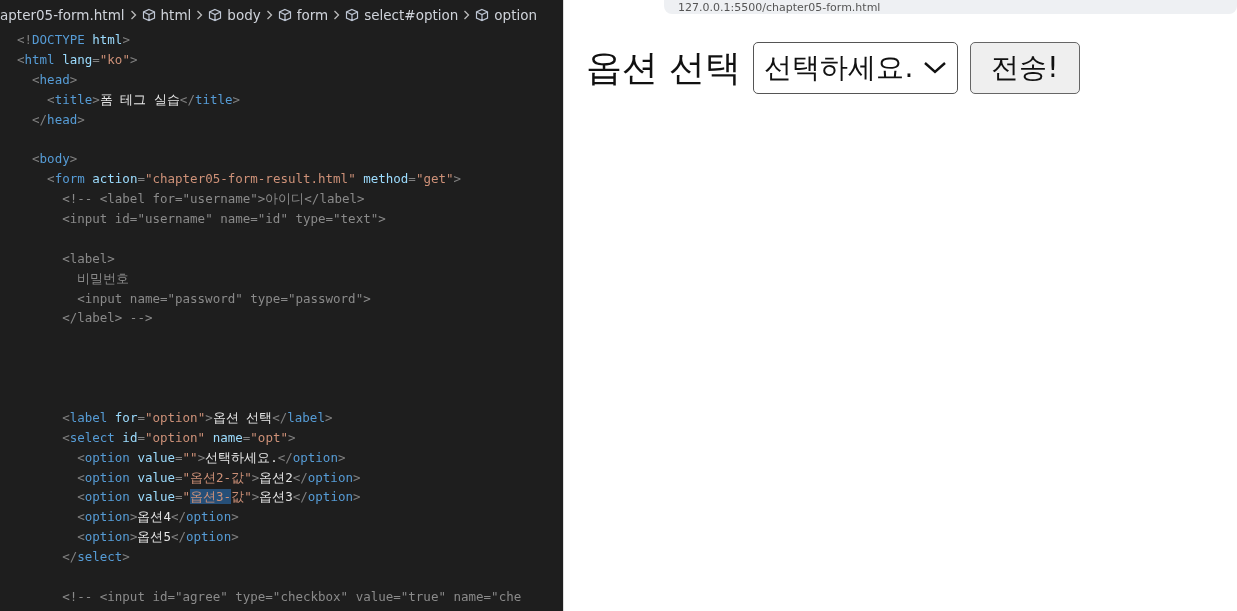  What do you see at coordinates (89, 258) in the screenshot?
I see `code-line: <label>` at bounding box center [89, 258].